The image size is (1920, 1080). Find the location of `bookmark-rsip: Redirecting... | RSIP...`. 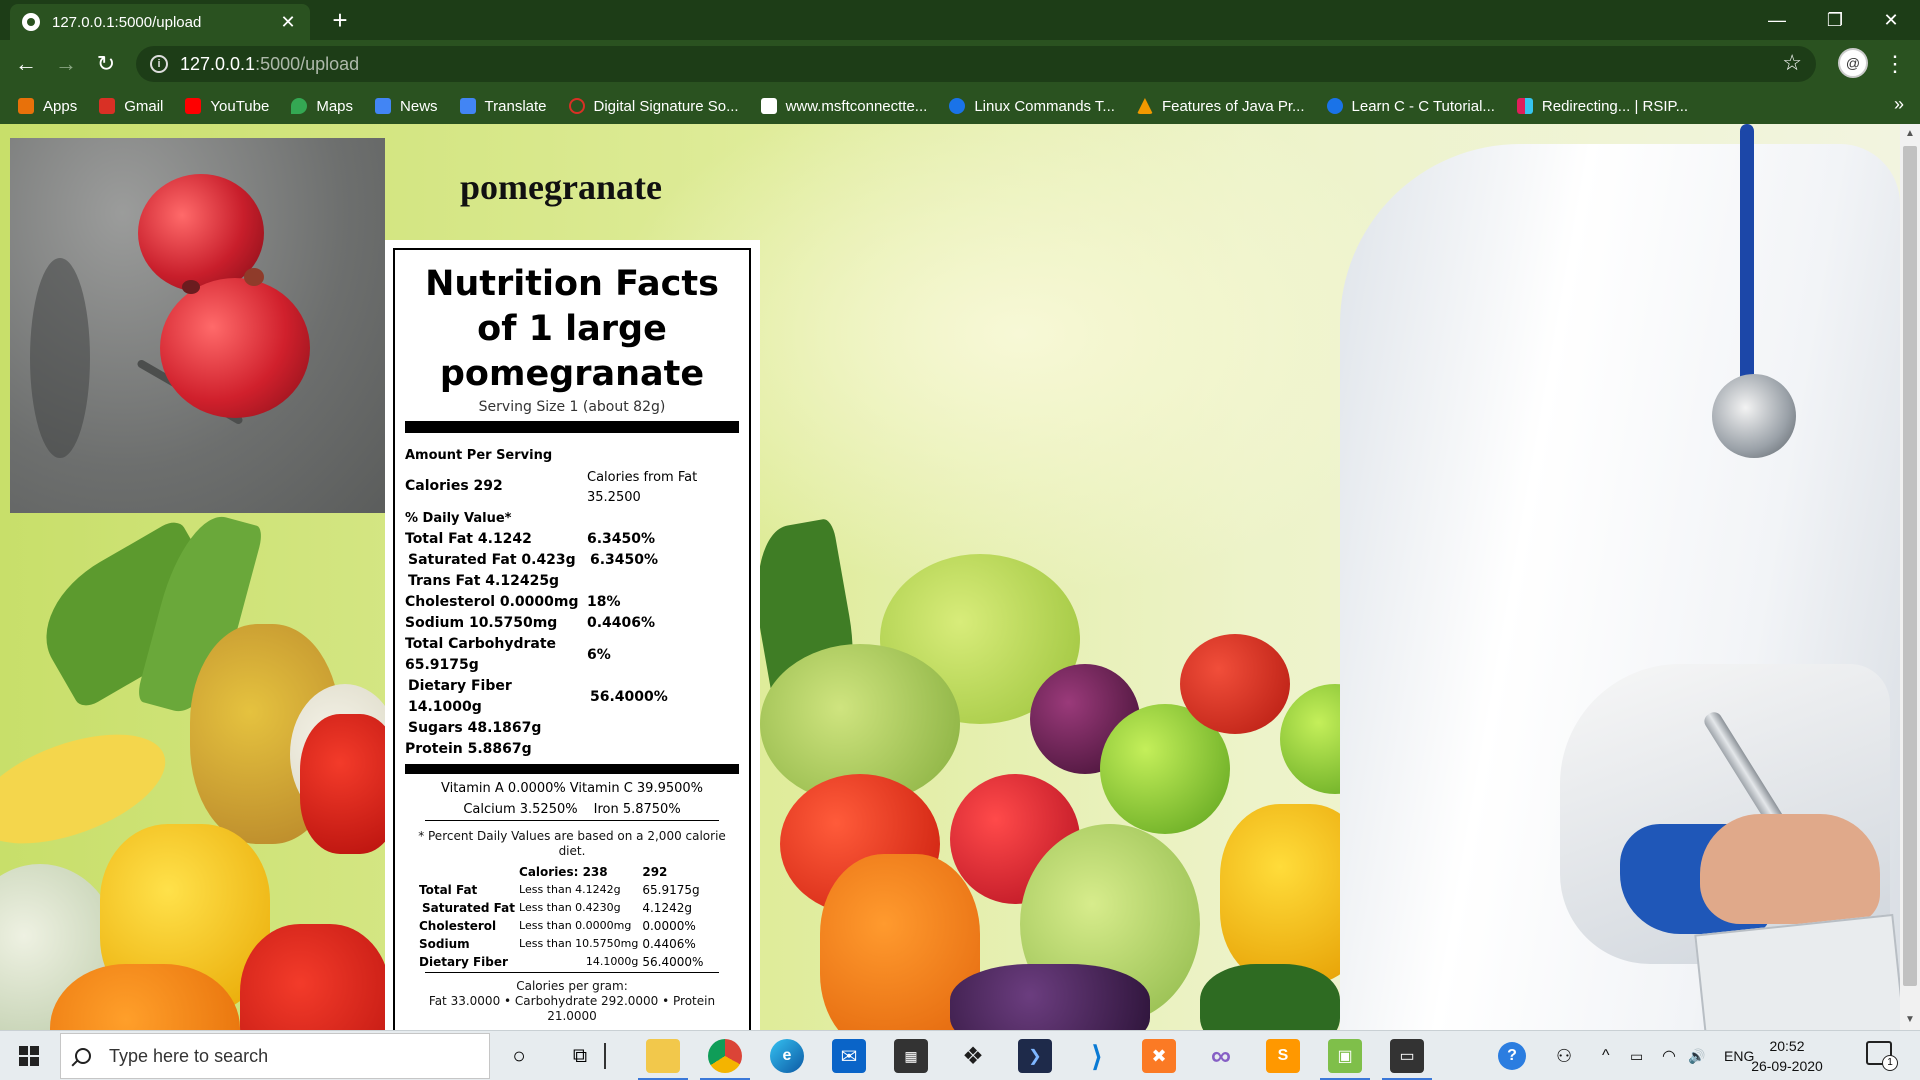

bookmark-rsip: Redirecting... | RSIP... is located at coordinates (1602, 106).